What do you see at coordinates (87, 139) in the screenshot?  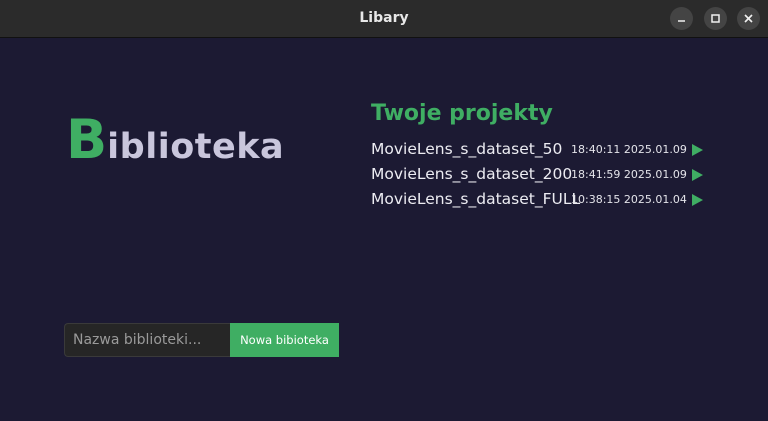 I see `logo-initial: B` at bounding box center [87, 139].